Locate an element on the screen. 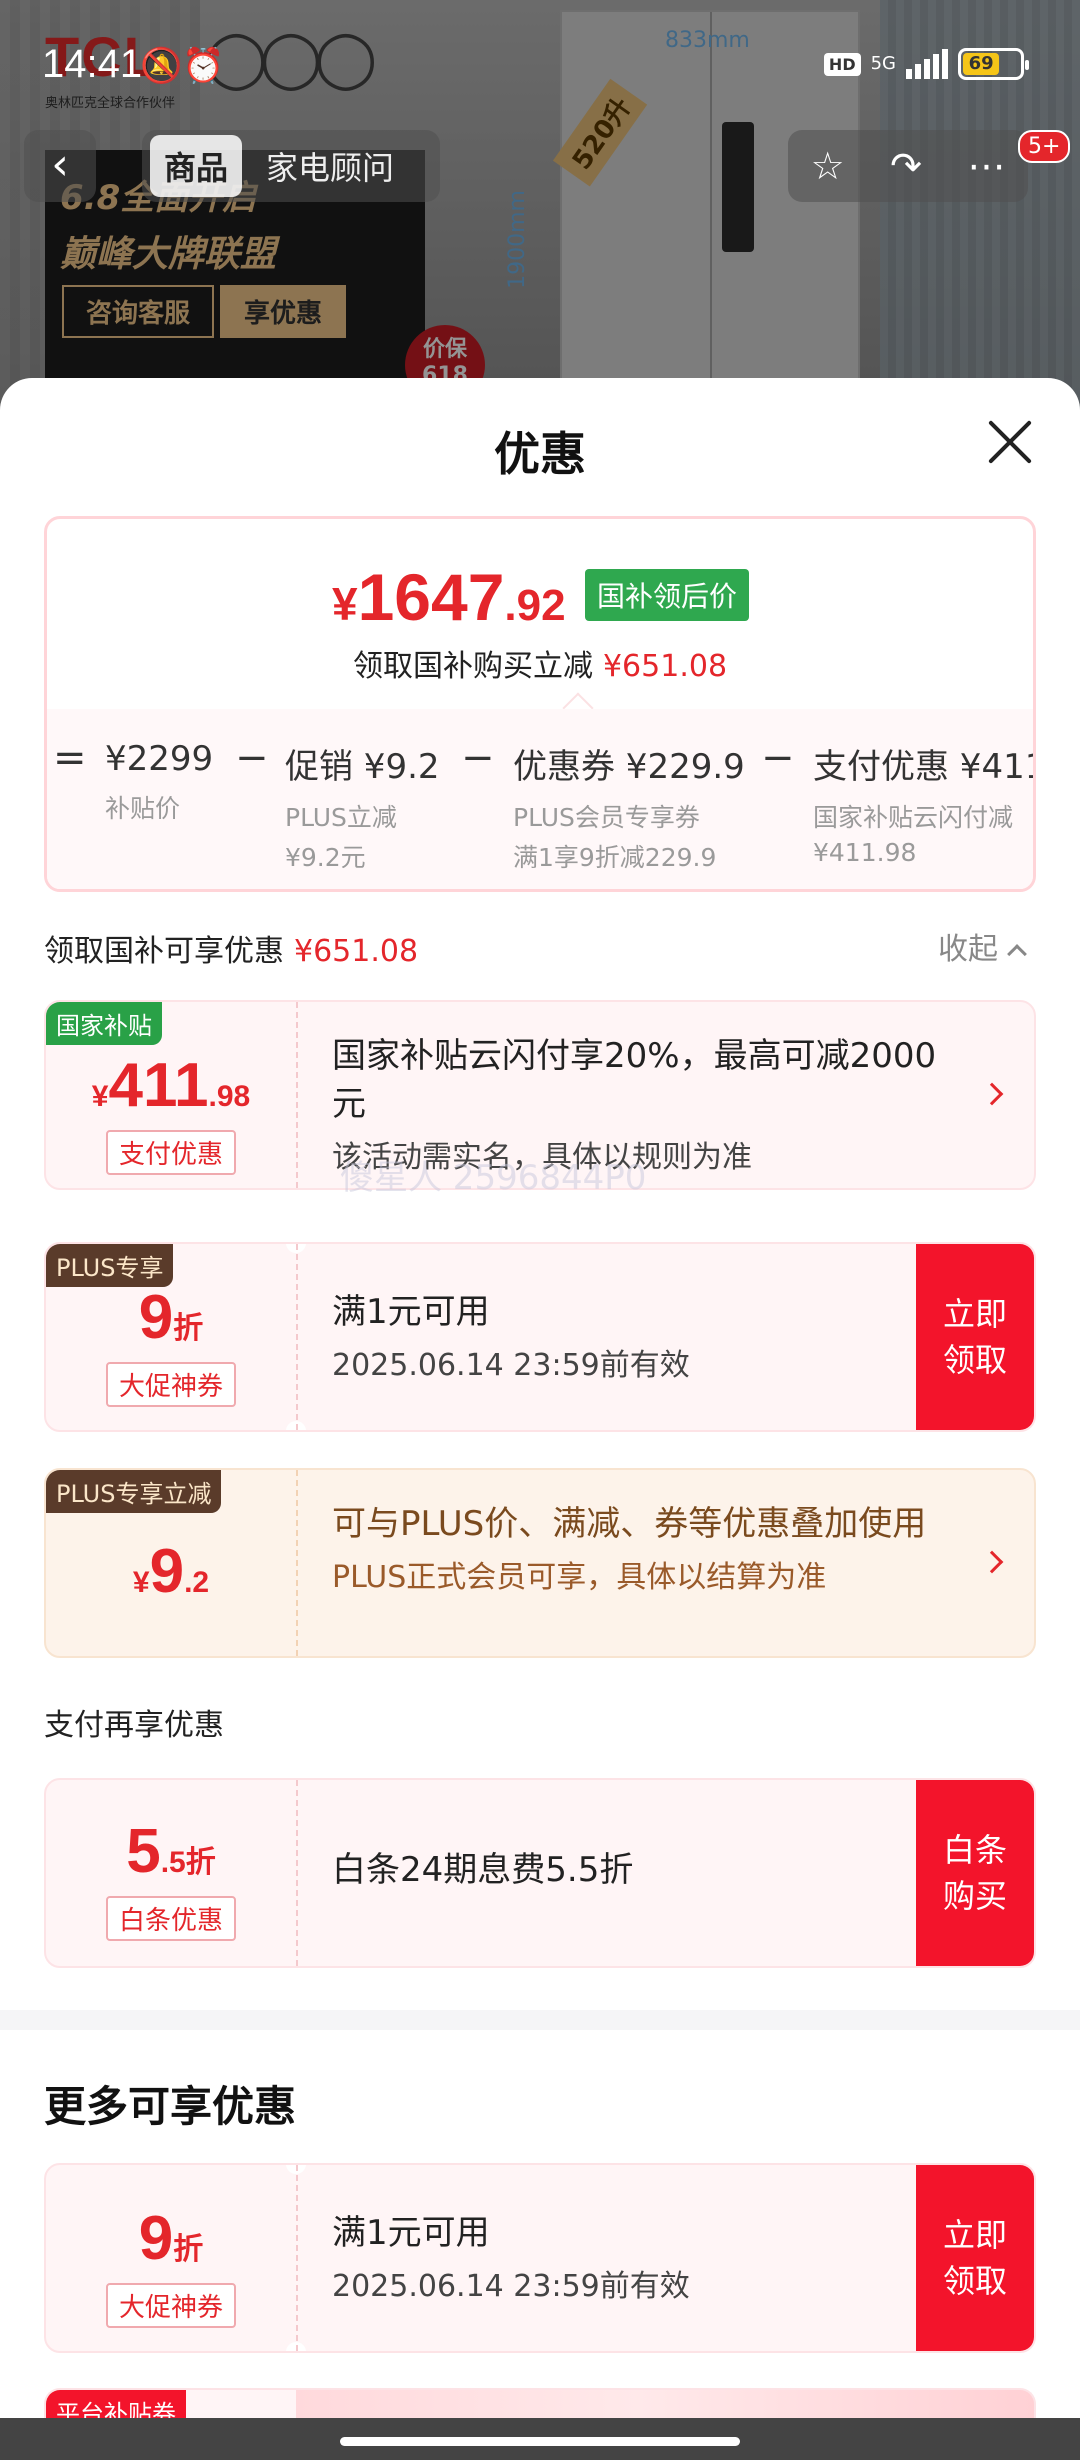 The image size is (1080, 2460). amount-integer: 9 is located at coordinates (167, 1571).